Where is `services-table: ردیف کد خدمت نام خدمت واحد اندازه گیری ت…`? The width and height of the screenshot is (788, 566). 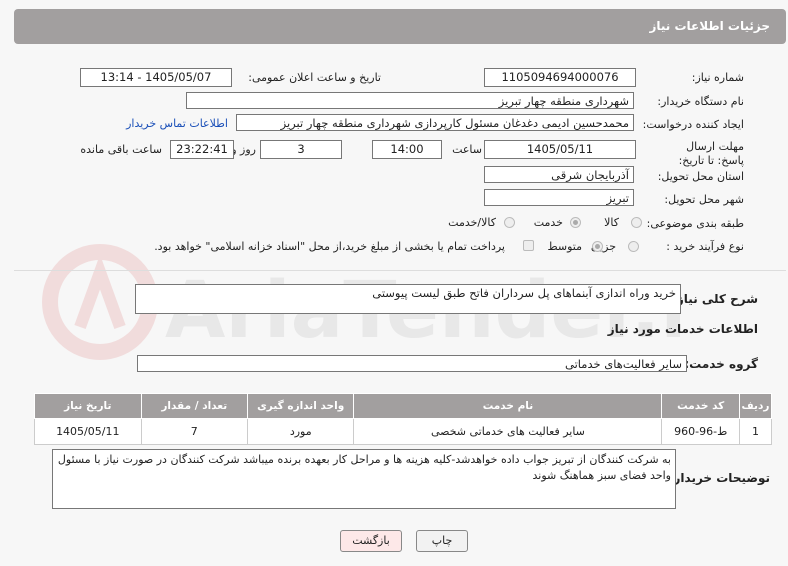 services-table: ردیف کد خدمت نام خدمت واحد اندازه گیری ت… is located at coordinates (403, 419).